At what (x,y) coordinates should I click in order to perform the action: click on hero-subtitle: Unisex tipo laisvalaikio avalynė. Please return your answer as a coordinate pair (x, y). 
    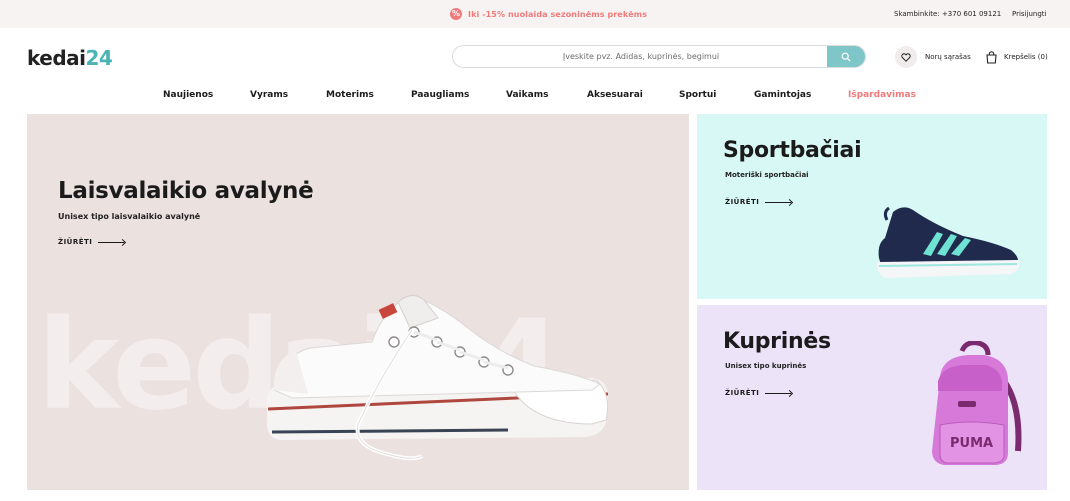
    Looking at the image, I should click on (129, 216).